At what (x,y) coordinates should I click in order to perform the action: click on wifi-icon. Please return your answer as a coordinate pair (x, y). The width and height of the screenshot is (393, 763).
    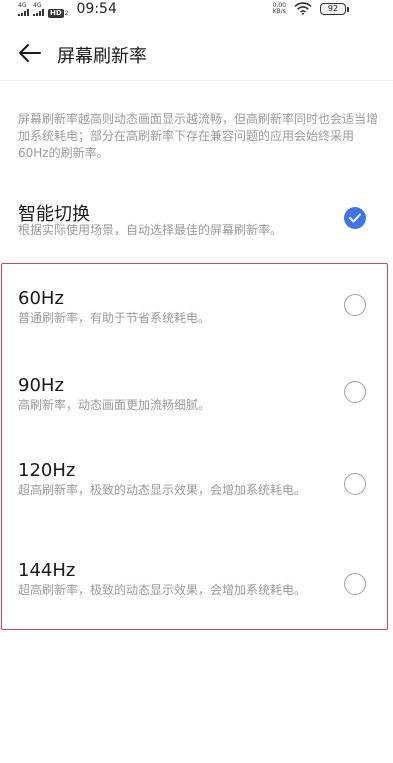
    Looking at the image, I should click on (303, 9).